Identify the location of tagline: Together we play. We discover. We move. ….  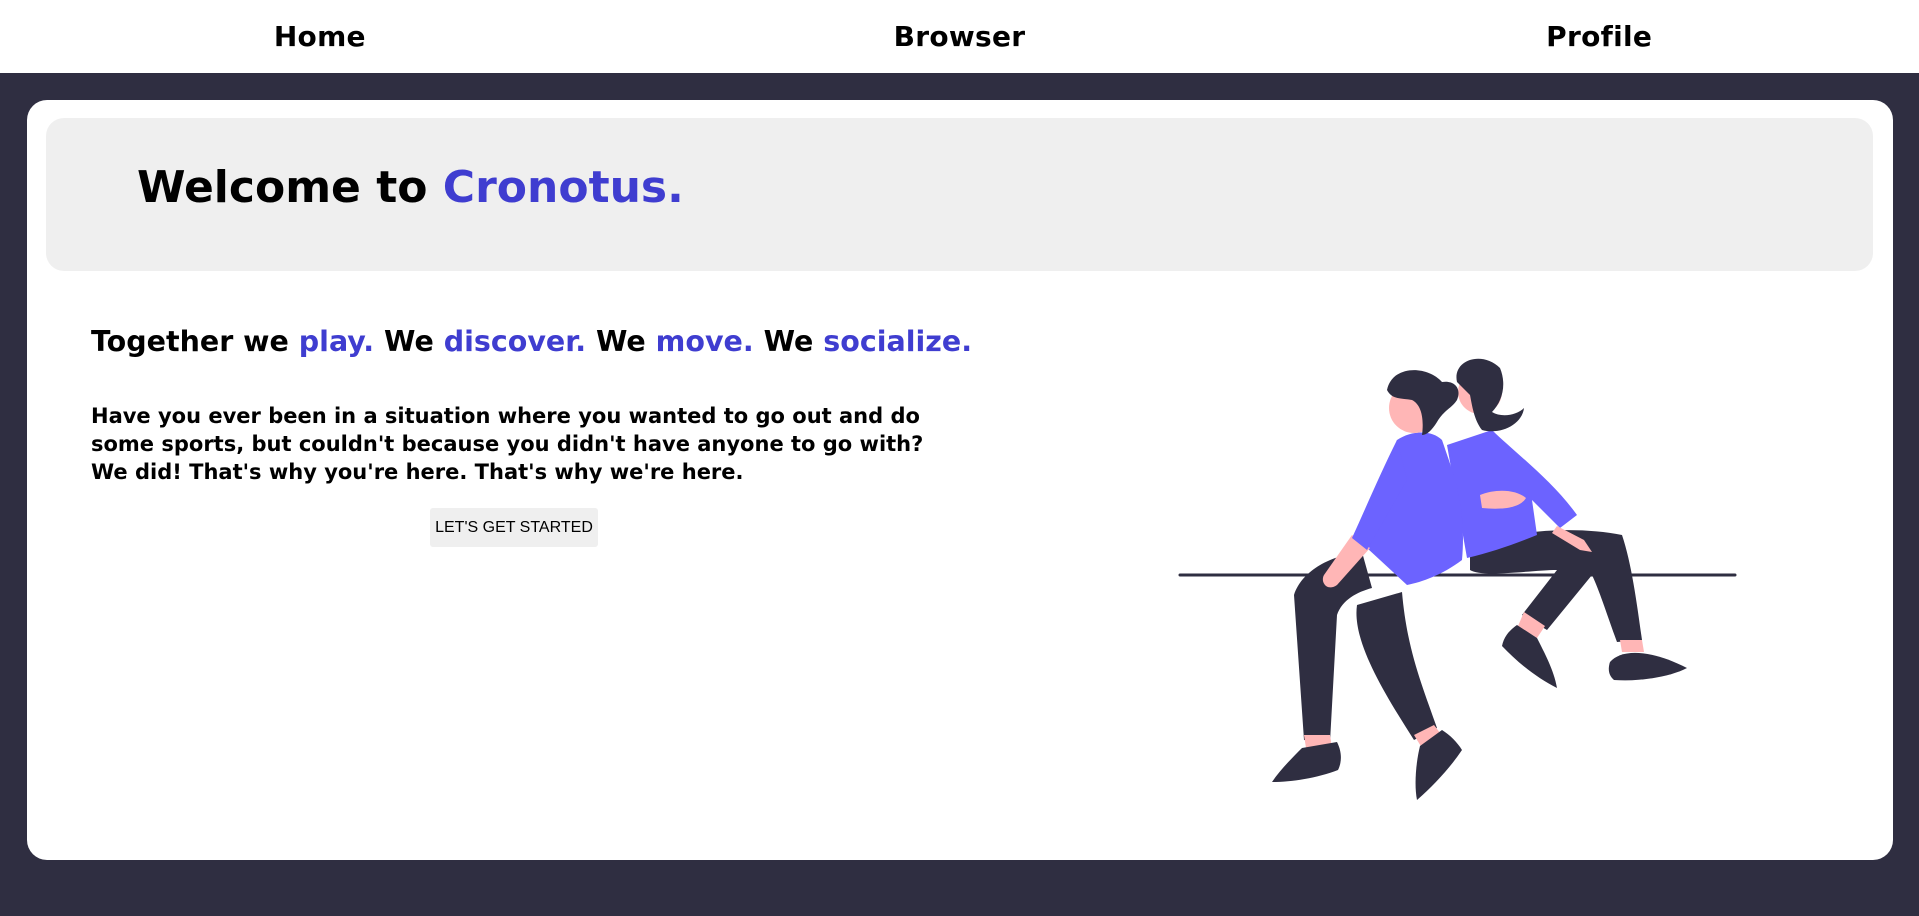
(531, 341).